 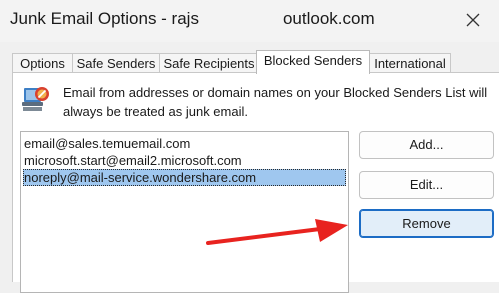 I want to click on tab-safe-senders: Safe Senders, so click(x=116, y=63).